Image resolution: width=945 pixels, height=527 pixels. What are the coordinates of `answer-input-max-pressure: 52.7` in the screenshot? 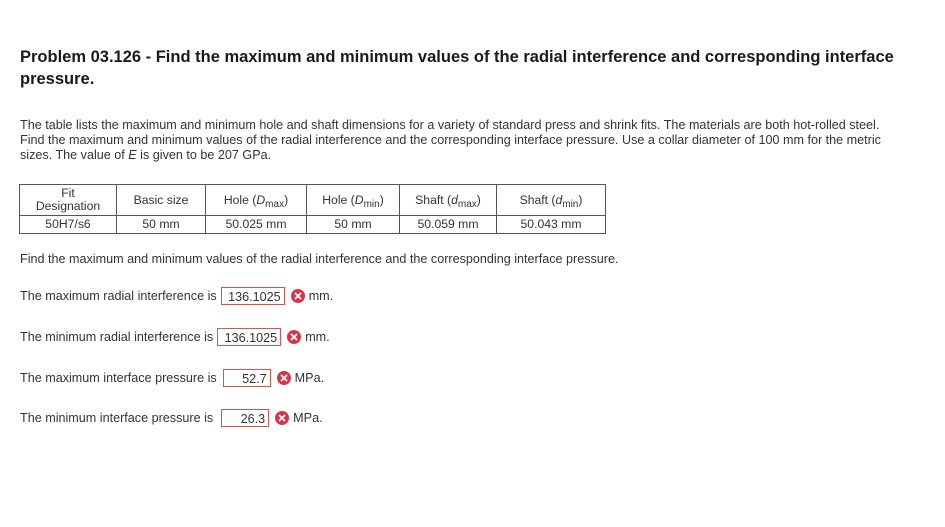 It's located at (246, 378).